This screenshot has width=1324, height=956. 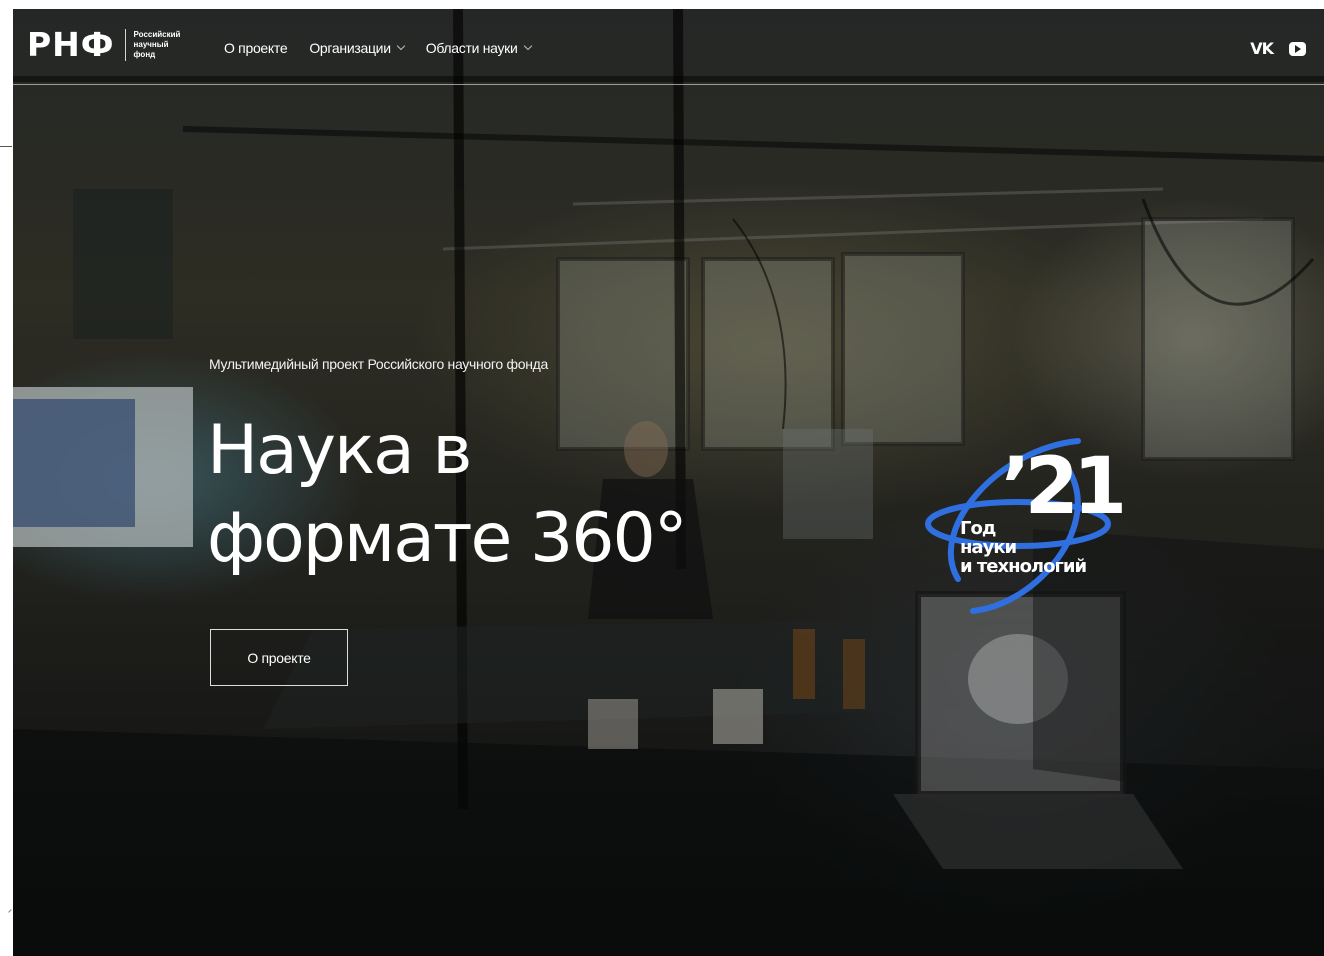 I want to click on badge-line-1: Год, so click(x=978, y=528).